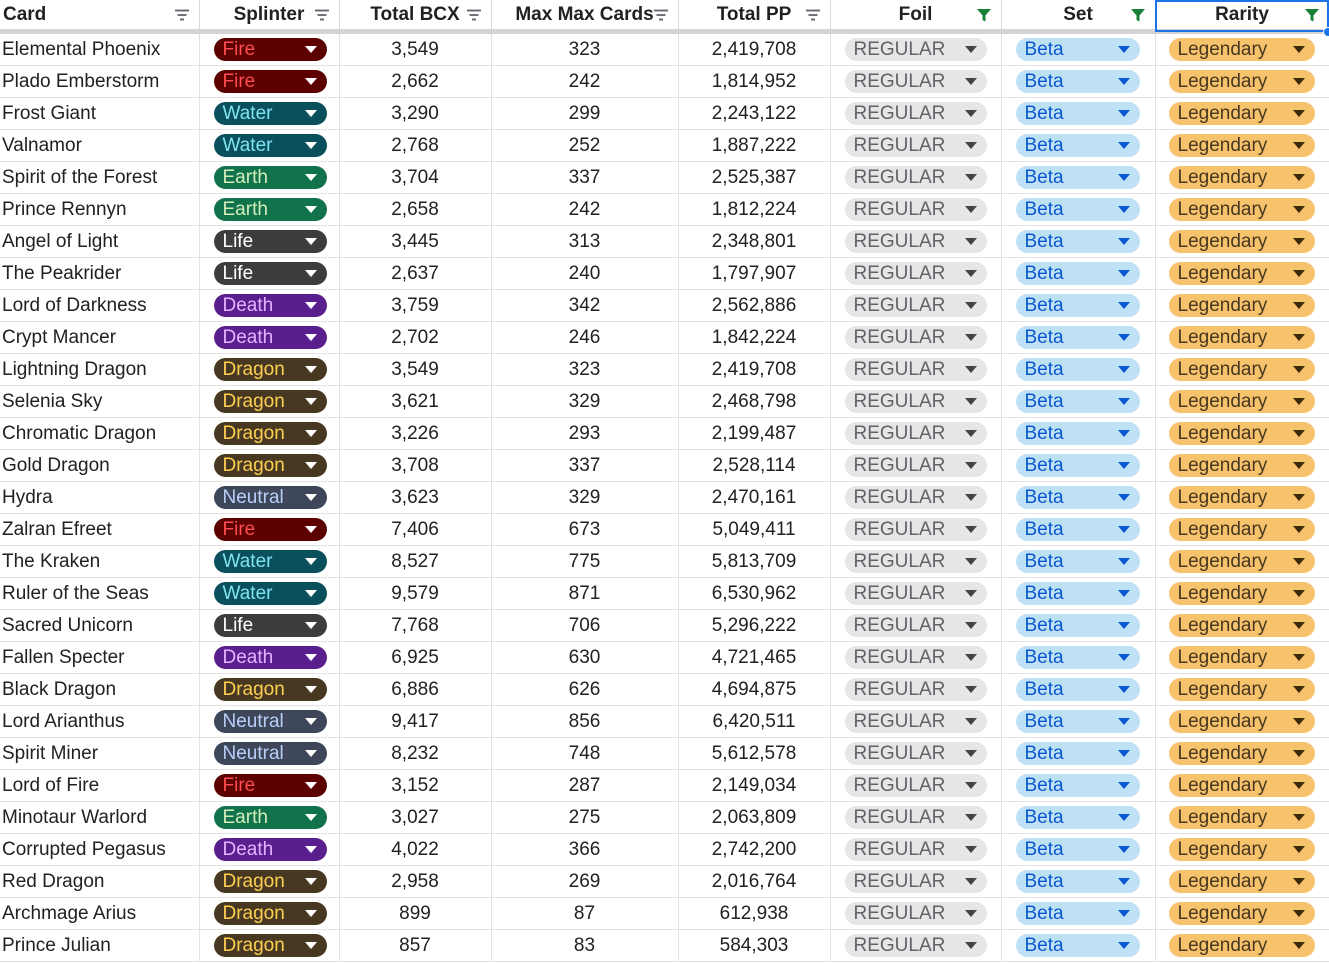 The width and height of the screenshot is (1329, 964). Describe the element at coordinates (754, 817) in the screenshot. I see `total-pp-cell: 2,063,809` at that location.